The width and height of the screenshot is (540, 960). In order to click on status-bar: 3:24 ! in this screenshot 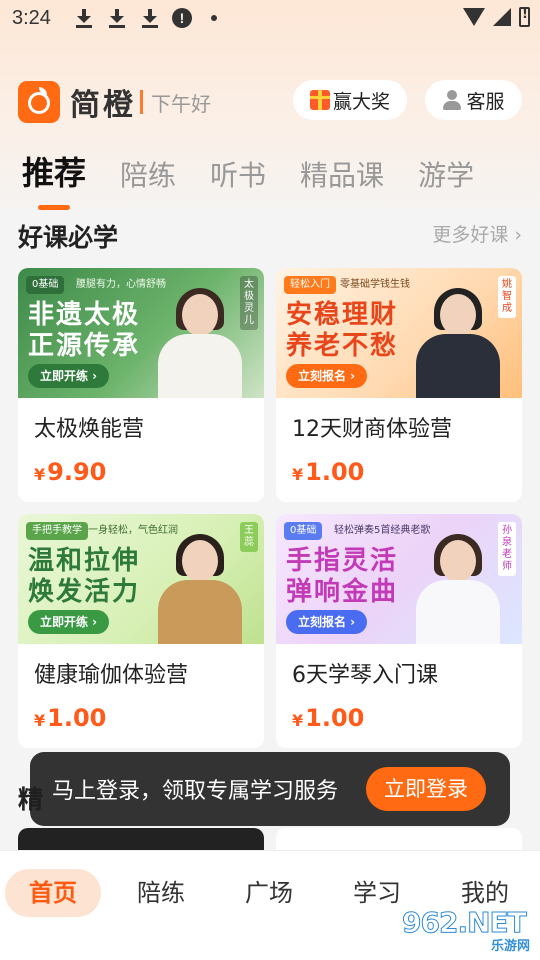, I will do `click(270, 18)`.